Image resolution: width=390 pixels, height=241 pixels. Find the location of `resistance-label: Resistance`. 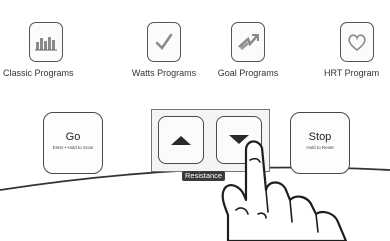

resistance-label: Resistance is located at coordinates (204, 176).